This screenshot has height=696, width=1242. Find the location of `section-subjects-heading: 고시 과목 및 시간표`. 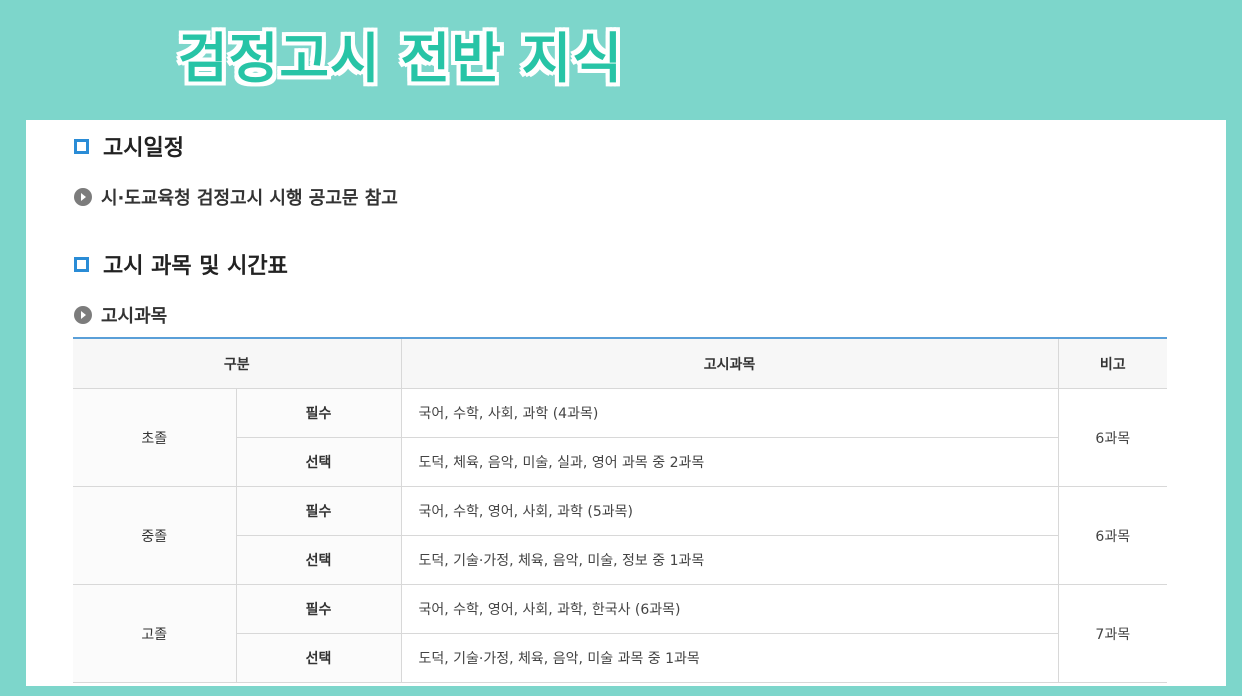

section-subjects-heading: 고시 과목 및 시간표 is located at coordinates (181, 264).